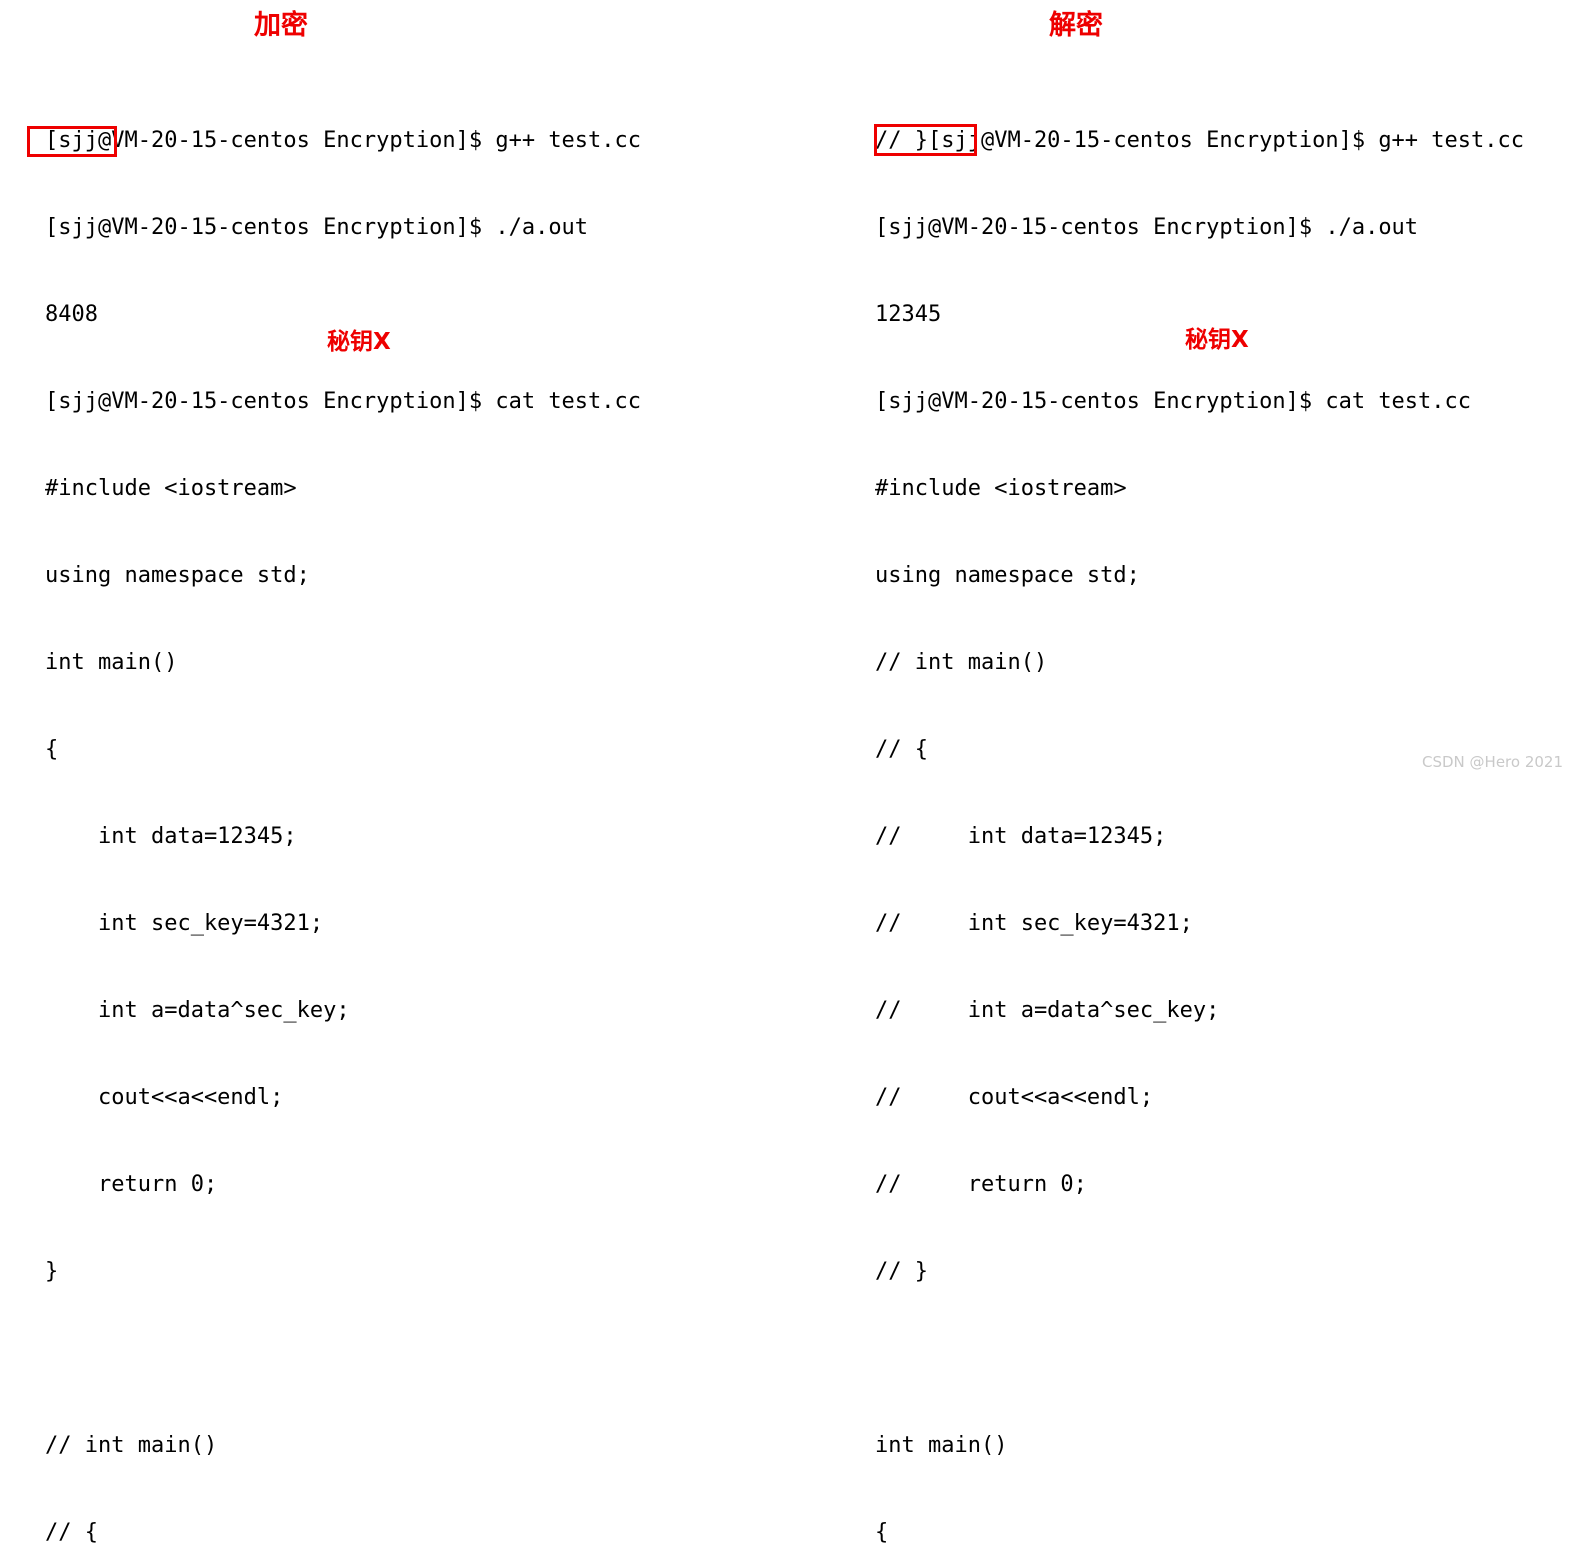 This screenshot has height=1558, width=1577. What do you see at coordinates (908, 314) in the screenshot?
I see `terminal-line-highlighted: 12345` at bounding box center [908, 314].